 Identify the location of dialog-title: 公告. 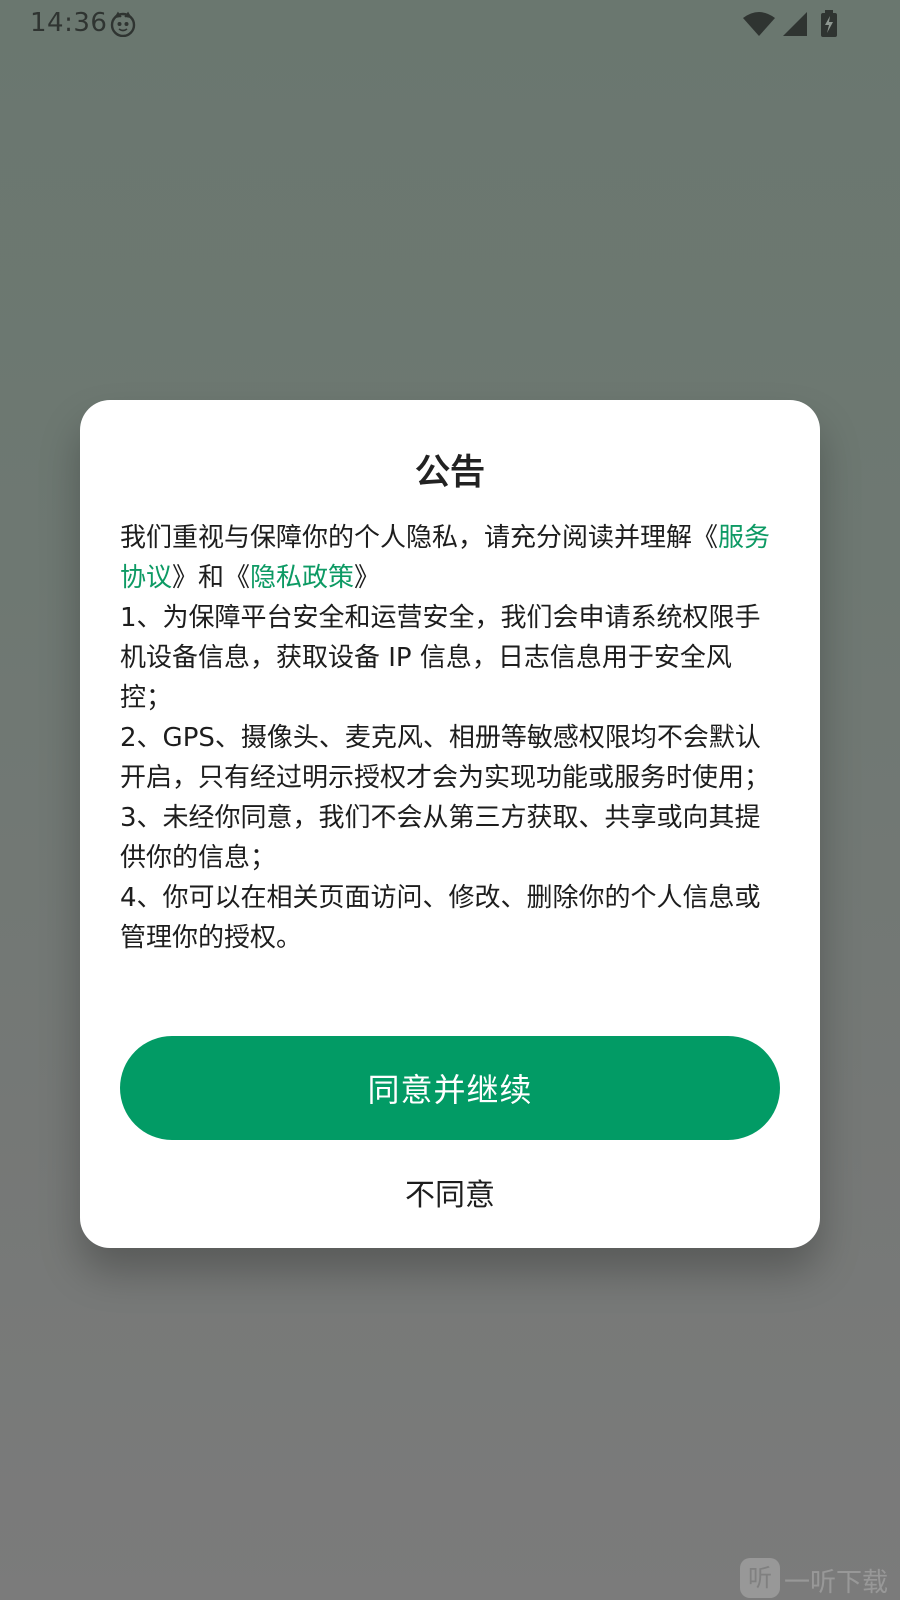
(449, 473).